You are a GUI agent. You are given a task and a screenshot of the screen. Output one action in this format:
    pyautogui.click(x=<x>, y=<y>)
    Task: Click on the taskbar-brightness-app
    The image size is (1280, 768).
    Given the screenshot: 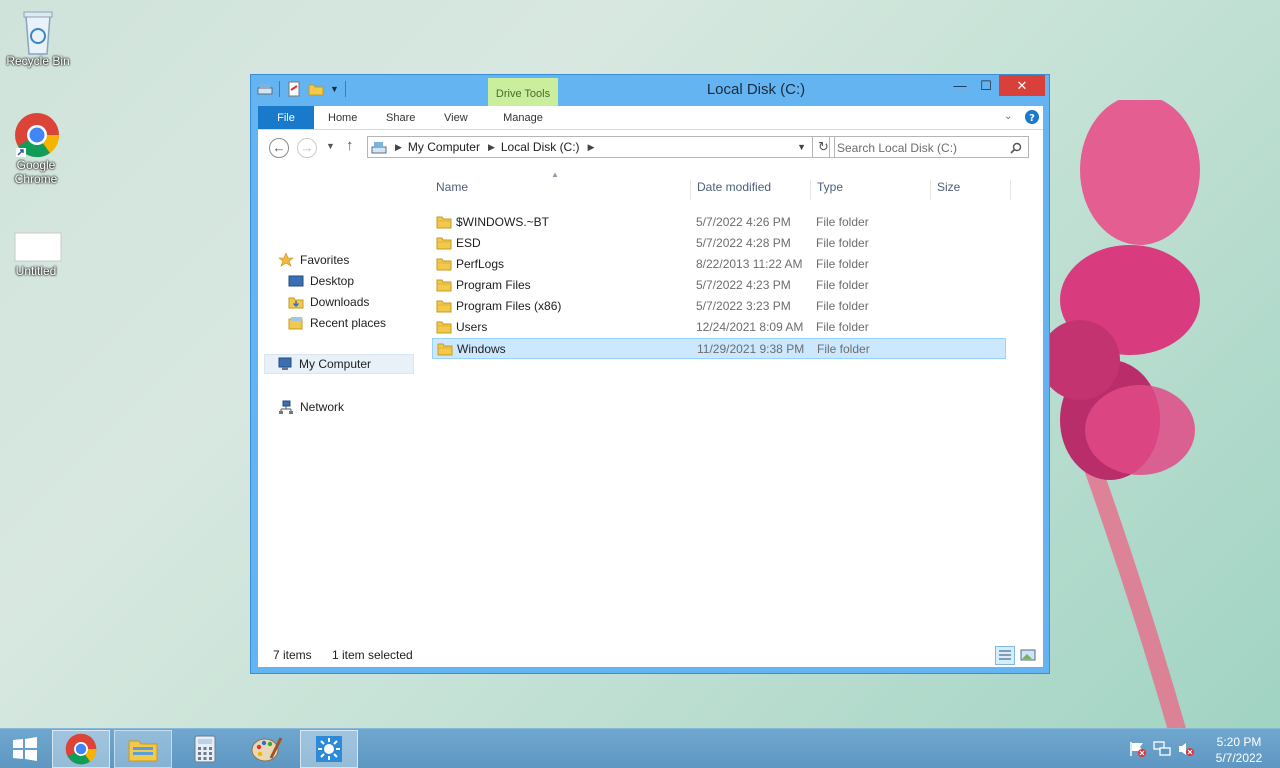 What is the action you would take?
    pyautogui.click(x=329, y=749)
    